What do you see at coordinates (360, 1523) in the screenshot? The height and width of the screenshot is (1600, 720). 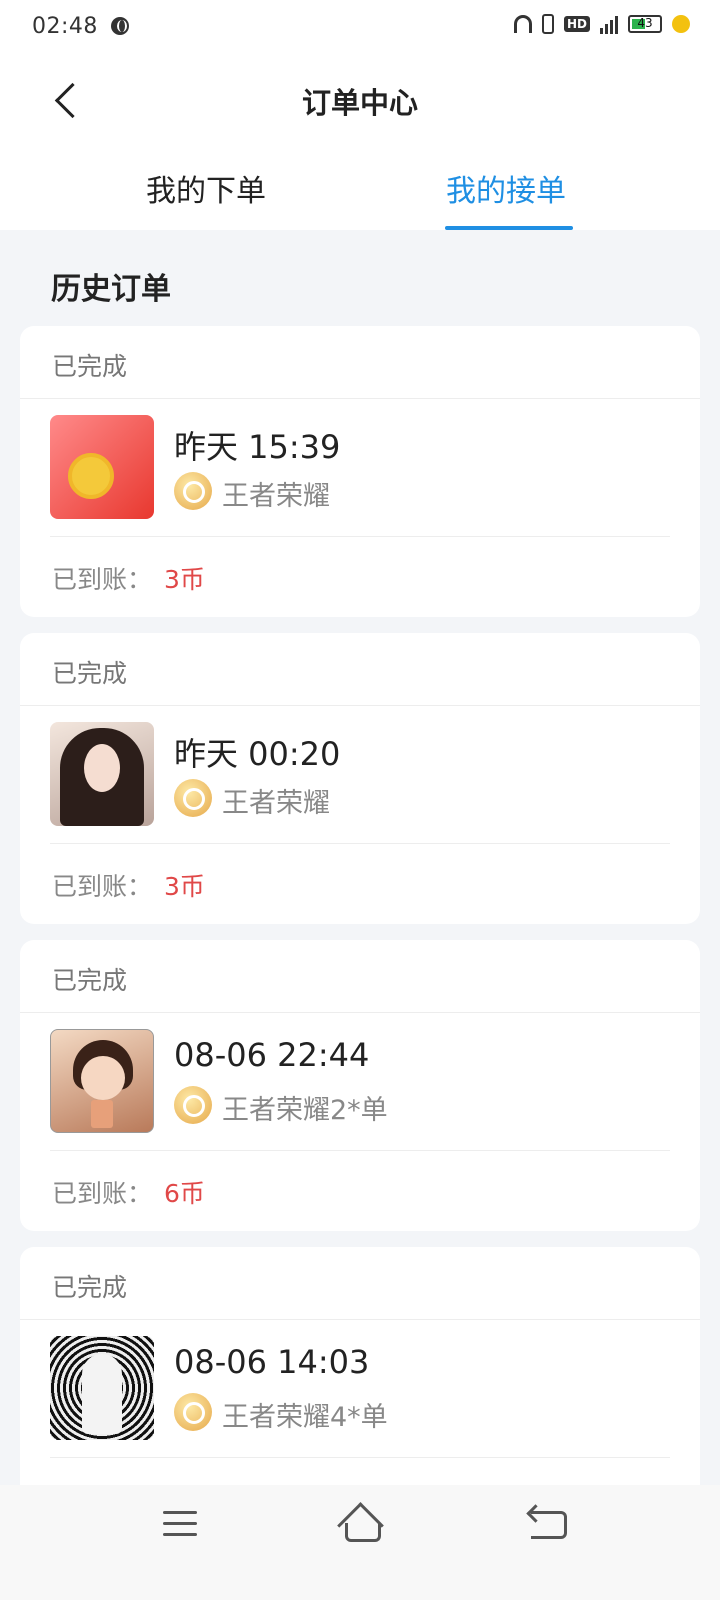 I see `home-icon` at bounding box center [360, 1523].